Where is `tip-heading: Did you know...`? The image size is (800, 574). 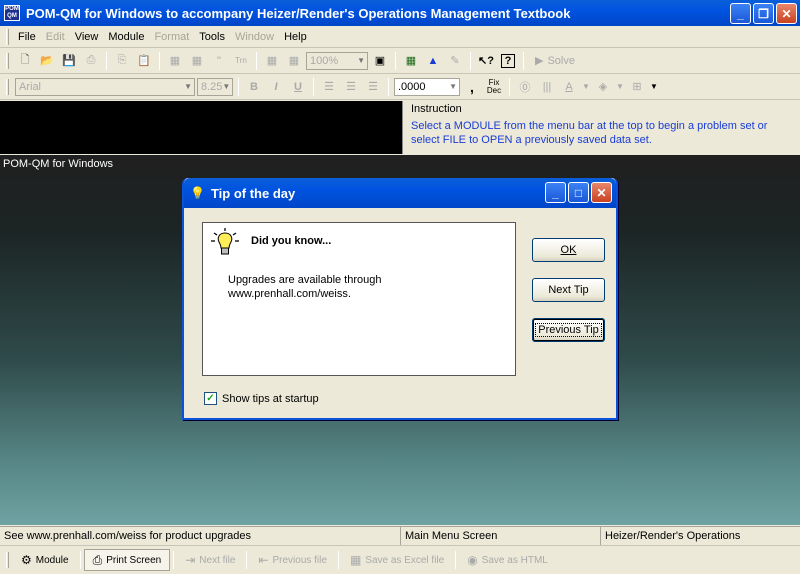 tip-heading: Did you know... is located at coordinates (291, 241).